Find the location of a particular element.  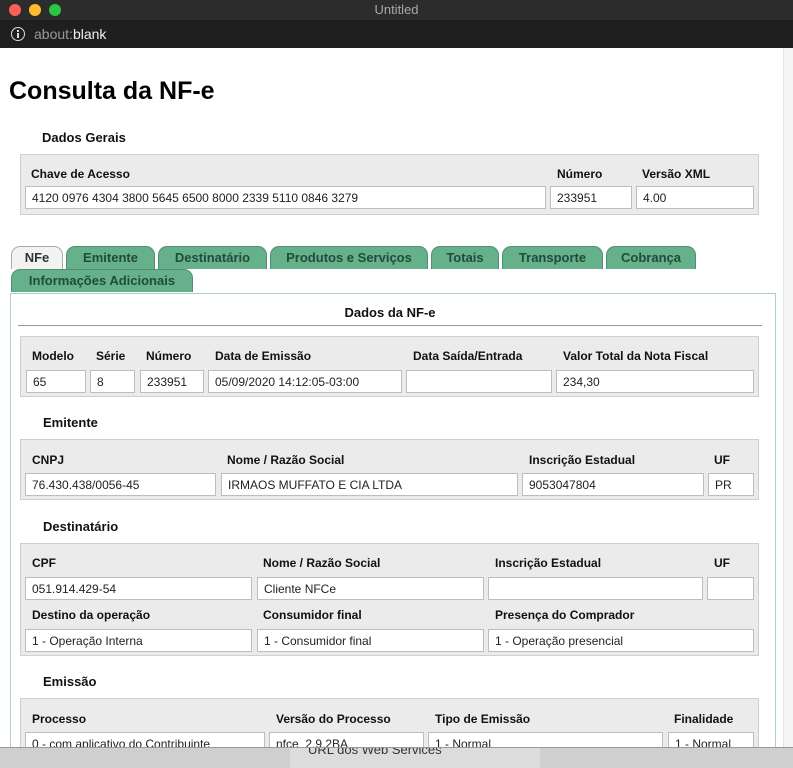

cnpj-field: 76.430.438/0056-45 is located at coordinates (120, 484).